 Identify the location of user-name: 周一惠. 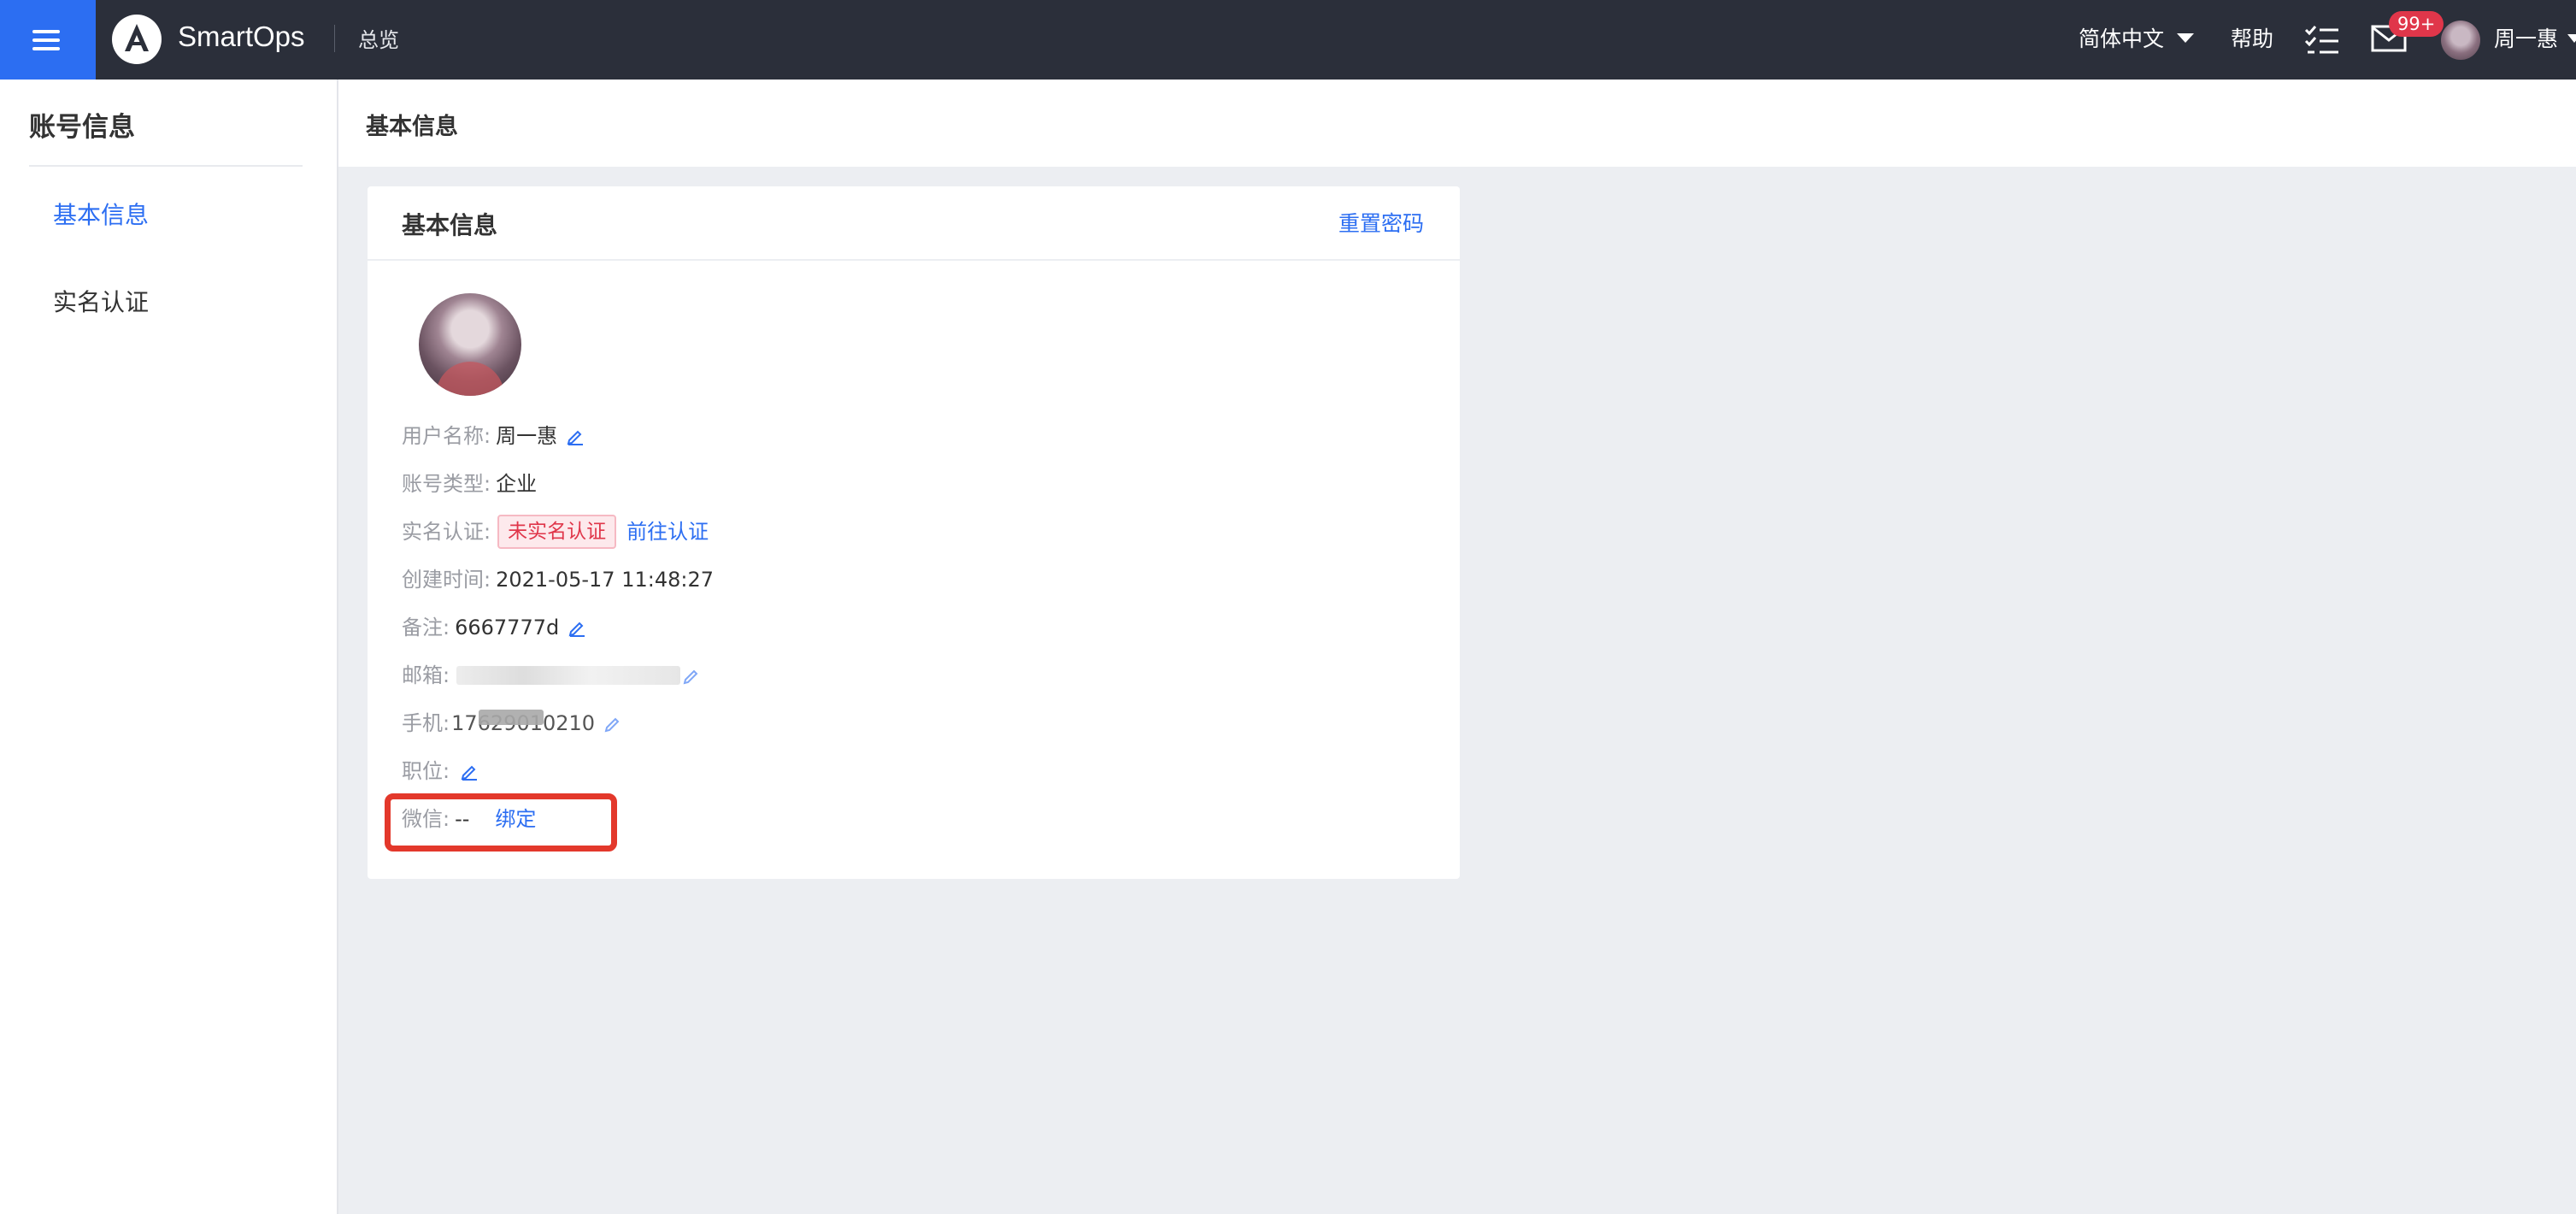
(2526, 37).